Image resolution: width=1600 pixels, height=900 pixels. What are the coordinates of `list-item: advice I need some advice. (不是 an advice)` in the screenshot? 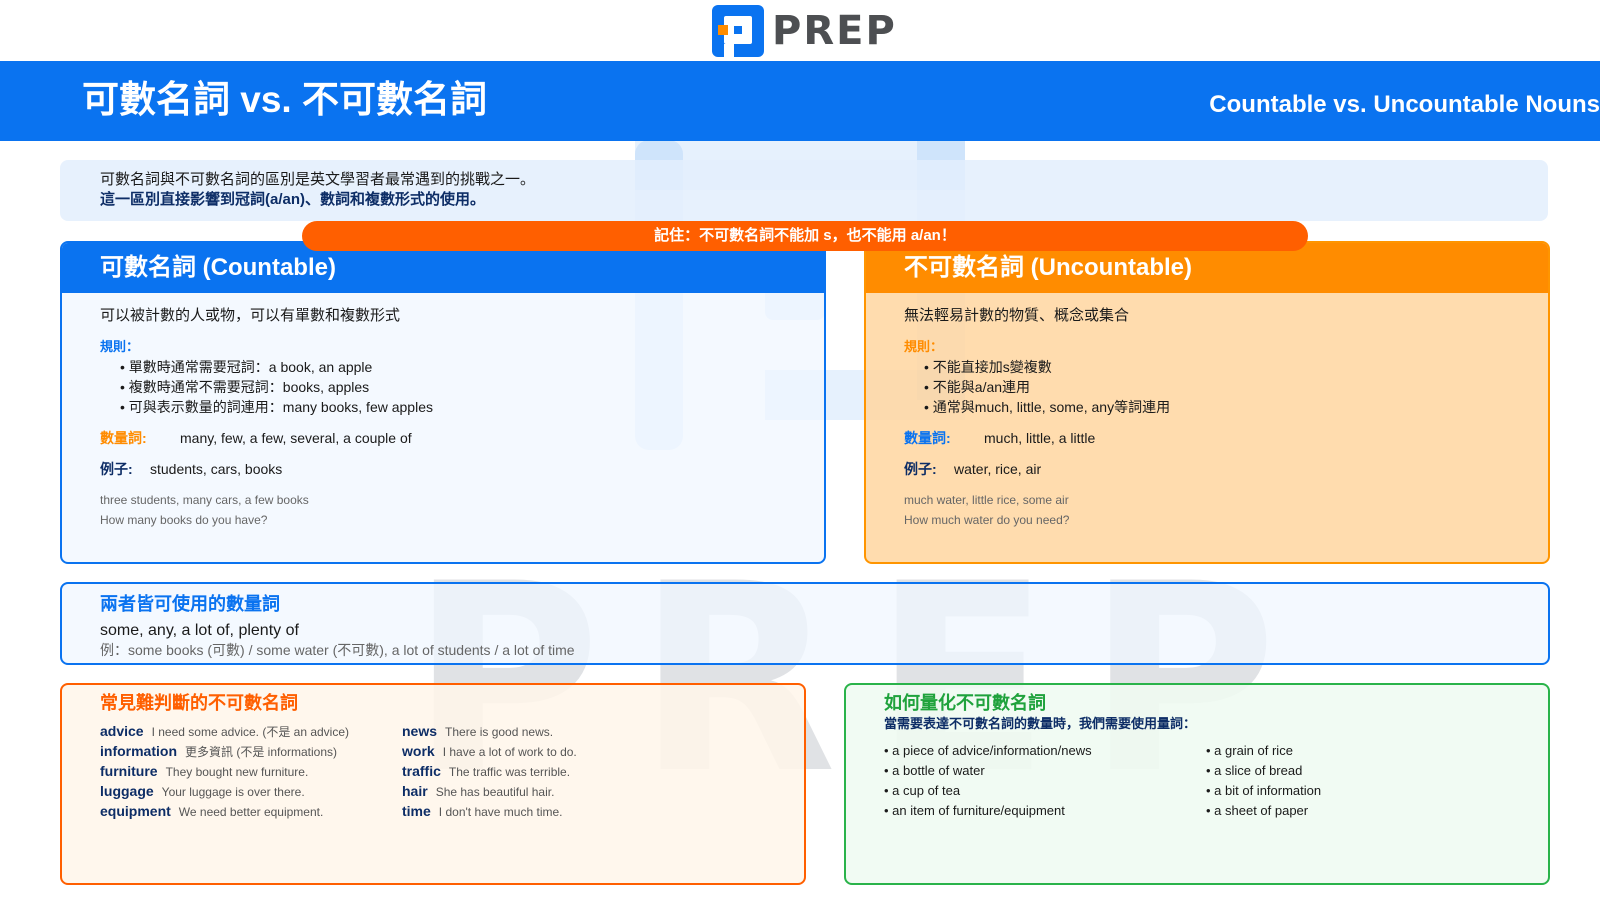 It's located at (224, 731).